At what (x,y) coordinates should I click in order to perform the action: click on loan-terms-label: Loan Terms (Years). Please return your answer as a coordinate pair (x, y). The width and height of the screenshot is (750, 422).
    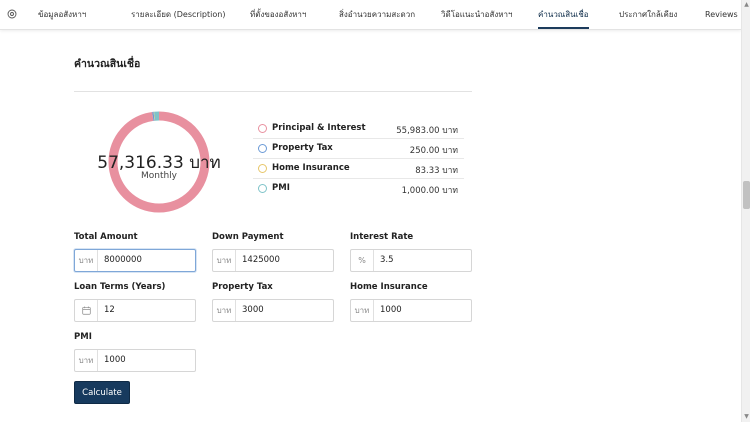
    Looking at the image, I should click on (120, 287).